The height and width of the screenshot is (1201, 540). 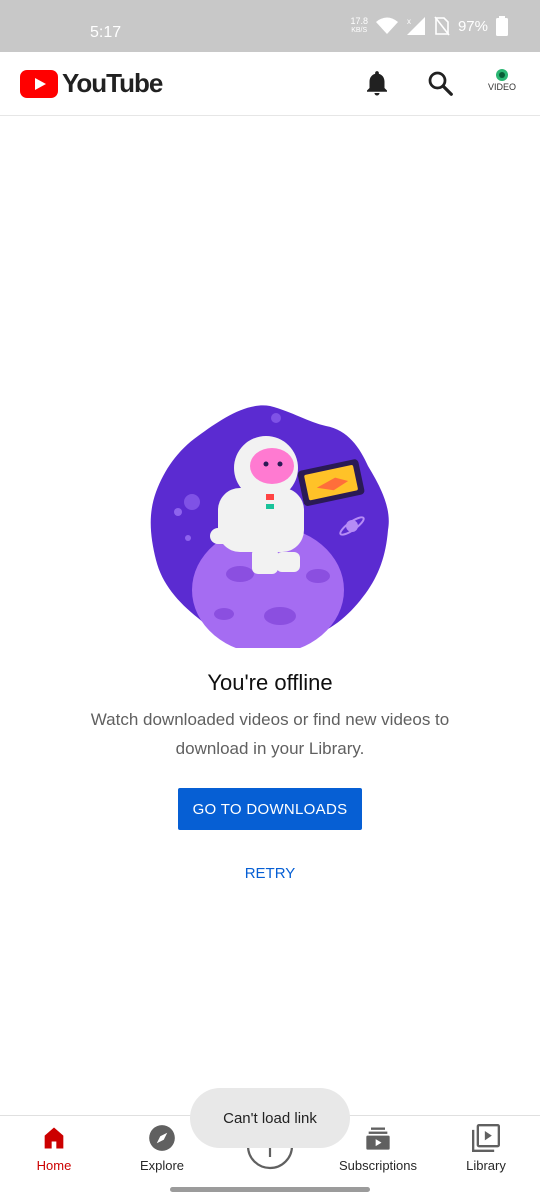 I want to click on account-avatar: VIDEO, so click(x=502, y=84).